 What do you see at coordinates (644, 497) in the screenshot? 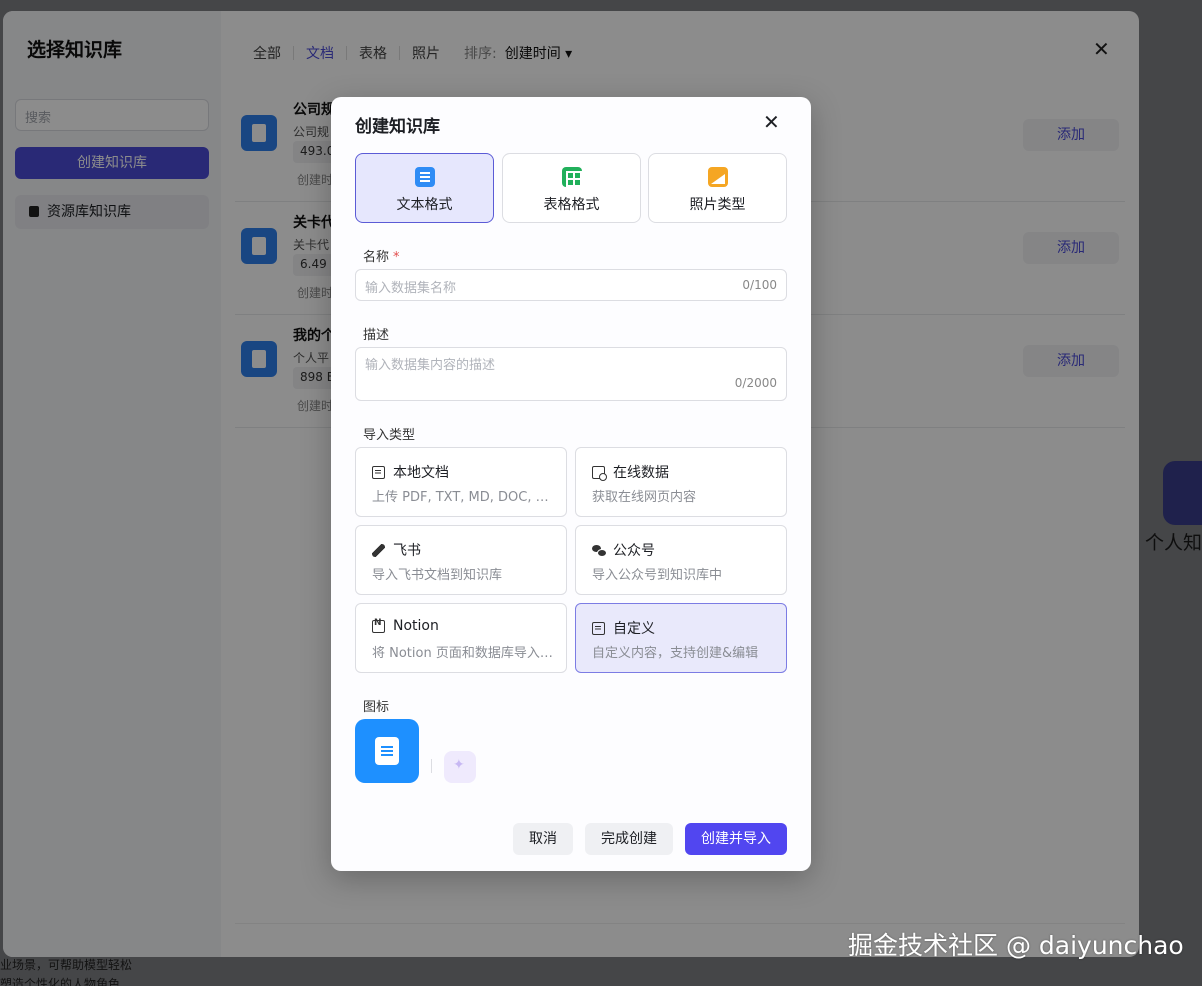
I see `import-option-desc: 获取在线网页内容` at bounding box center [644, 497].